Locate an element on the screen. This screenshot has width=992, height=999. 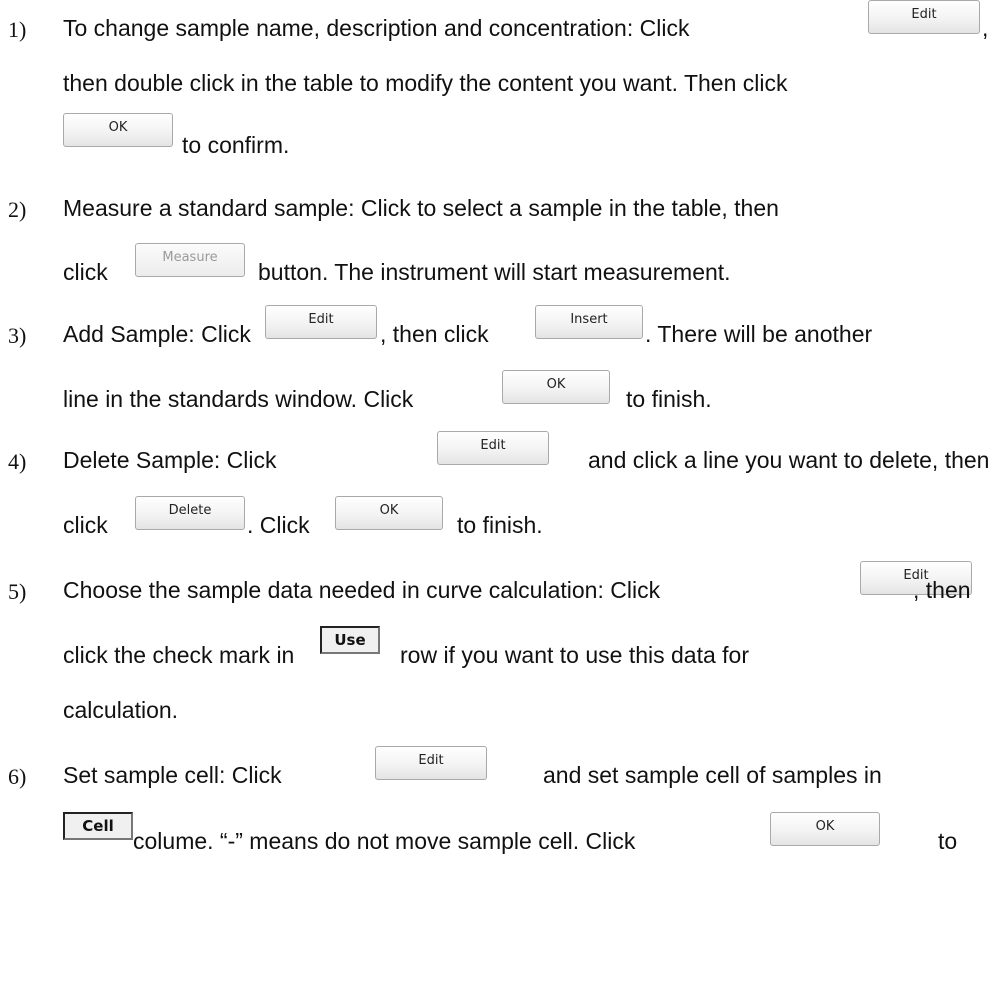
item-5-text-line3: calculation. is located at coordinates (121, 710).